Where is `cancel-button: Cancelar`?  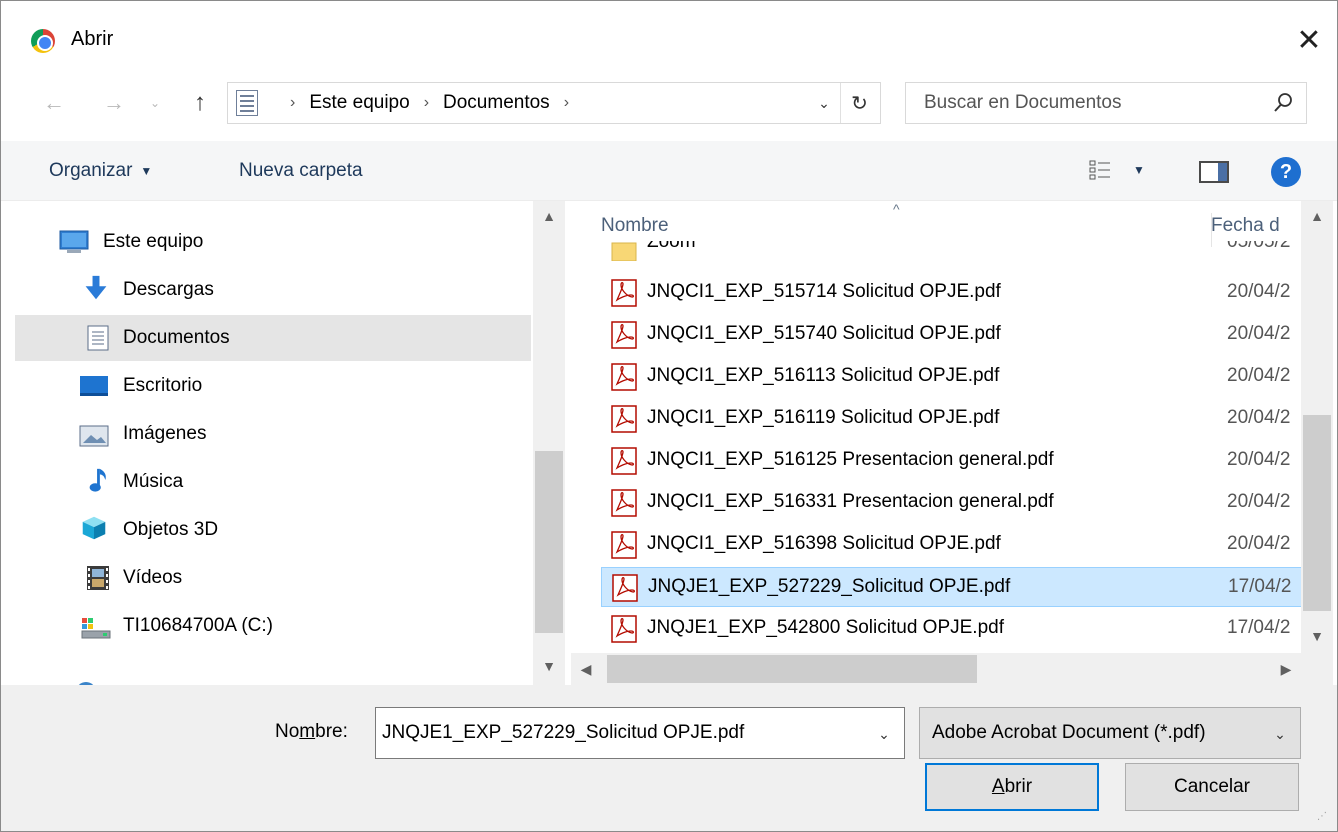
cancel-button: Cancelar is located at coordinates (1212, 787).